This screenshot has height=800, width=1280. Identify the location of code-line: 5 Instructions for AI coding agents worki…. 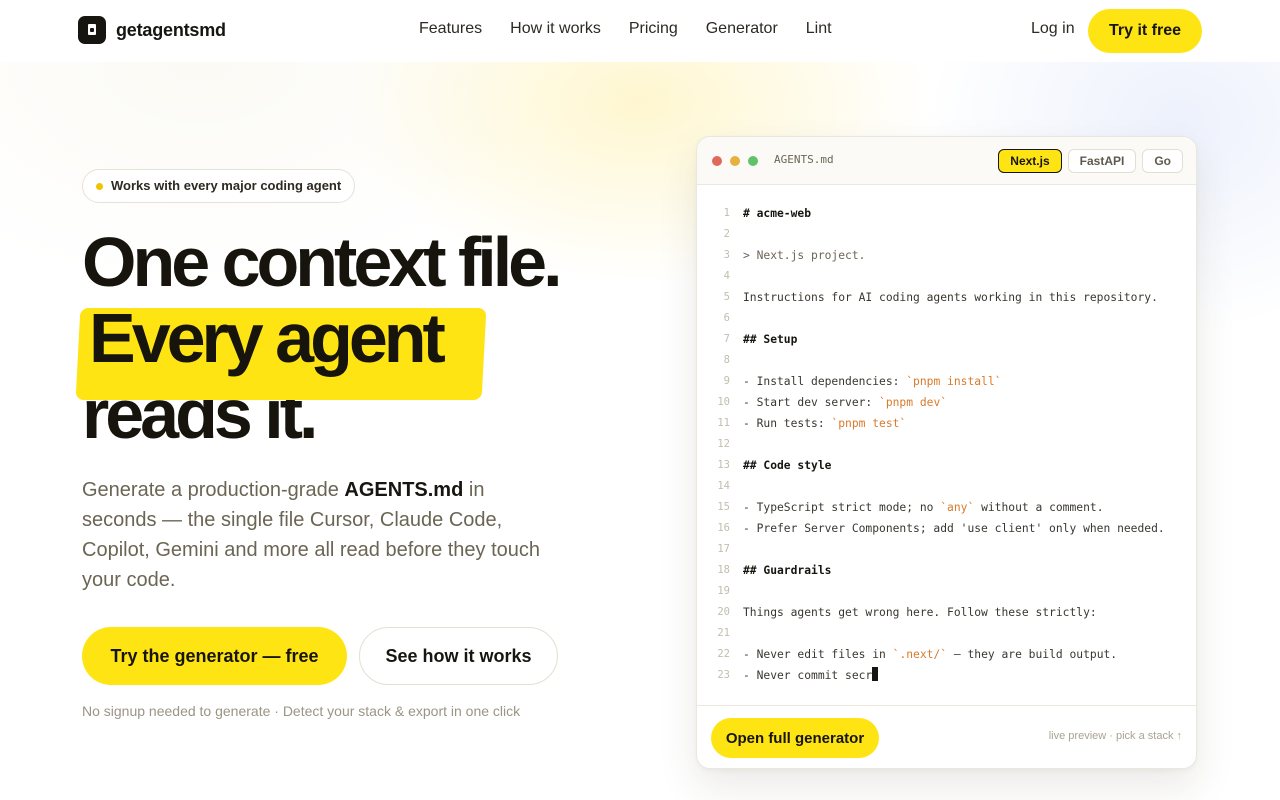
(946, 297).